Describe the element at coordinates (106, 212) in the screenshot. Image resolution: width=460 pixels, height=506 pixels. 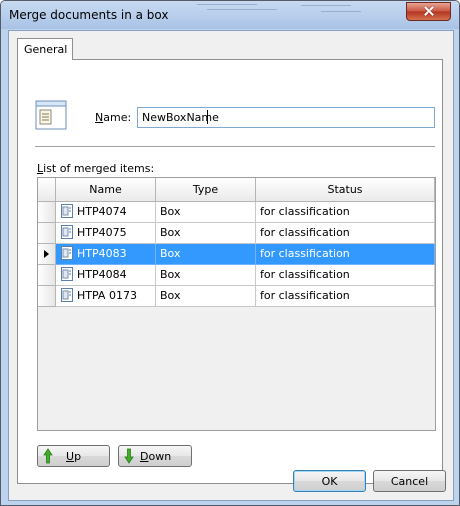
I see `cell-name: HTP4074` at that location.